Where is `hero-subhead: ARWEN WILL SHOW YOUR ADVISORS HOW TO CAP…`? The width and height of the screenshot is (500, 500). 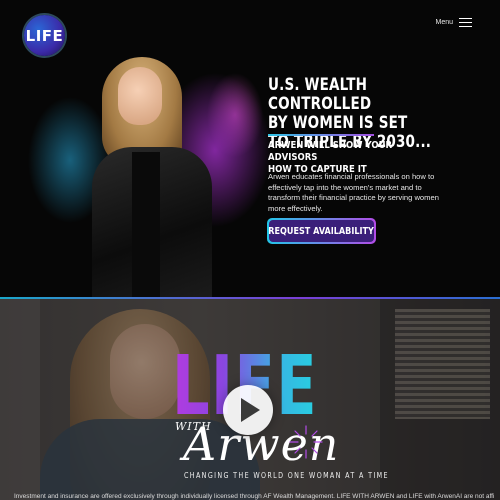 hero-subhead: ARWEN WILL SHOW YOUR ADVISORS HOW TO CAP… is located at coordinates (330, 157).